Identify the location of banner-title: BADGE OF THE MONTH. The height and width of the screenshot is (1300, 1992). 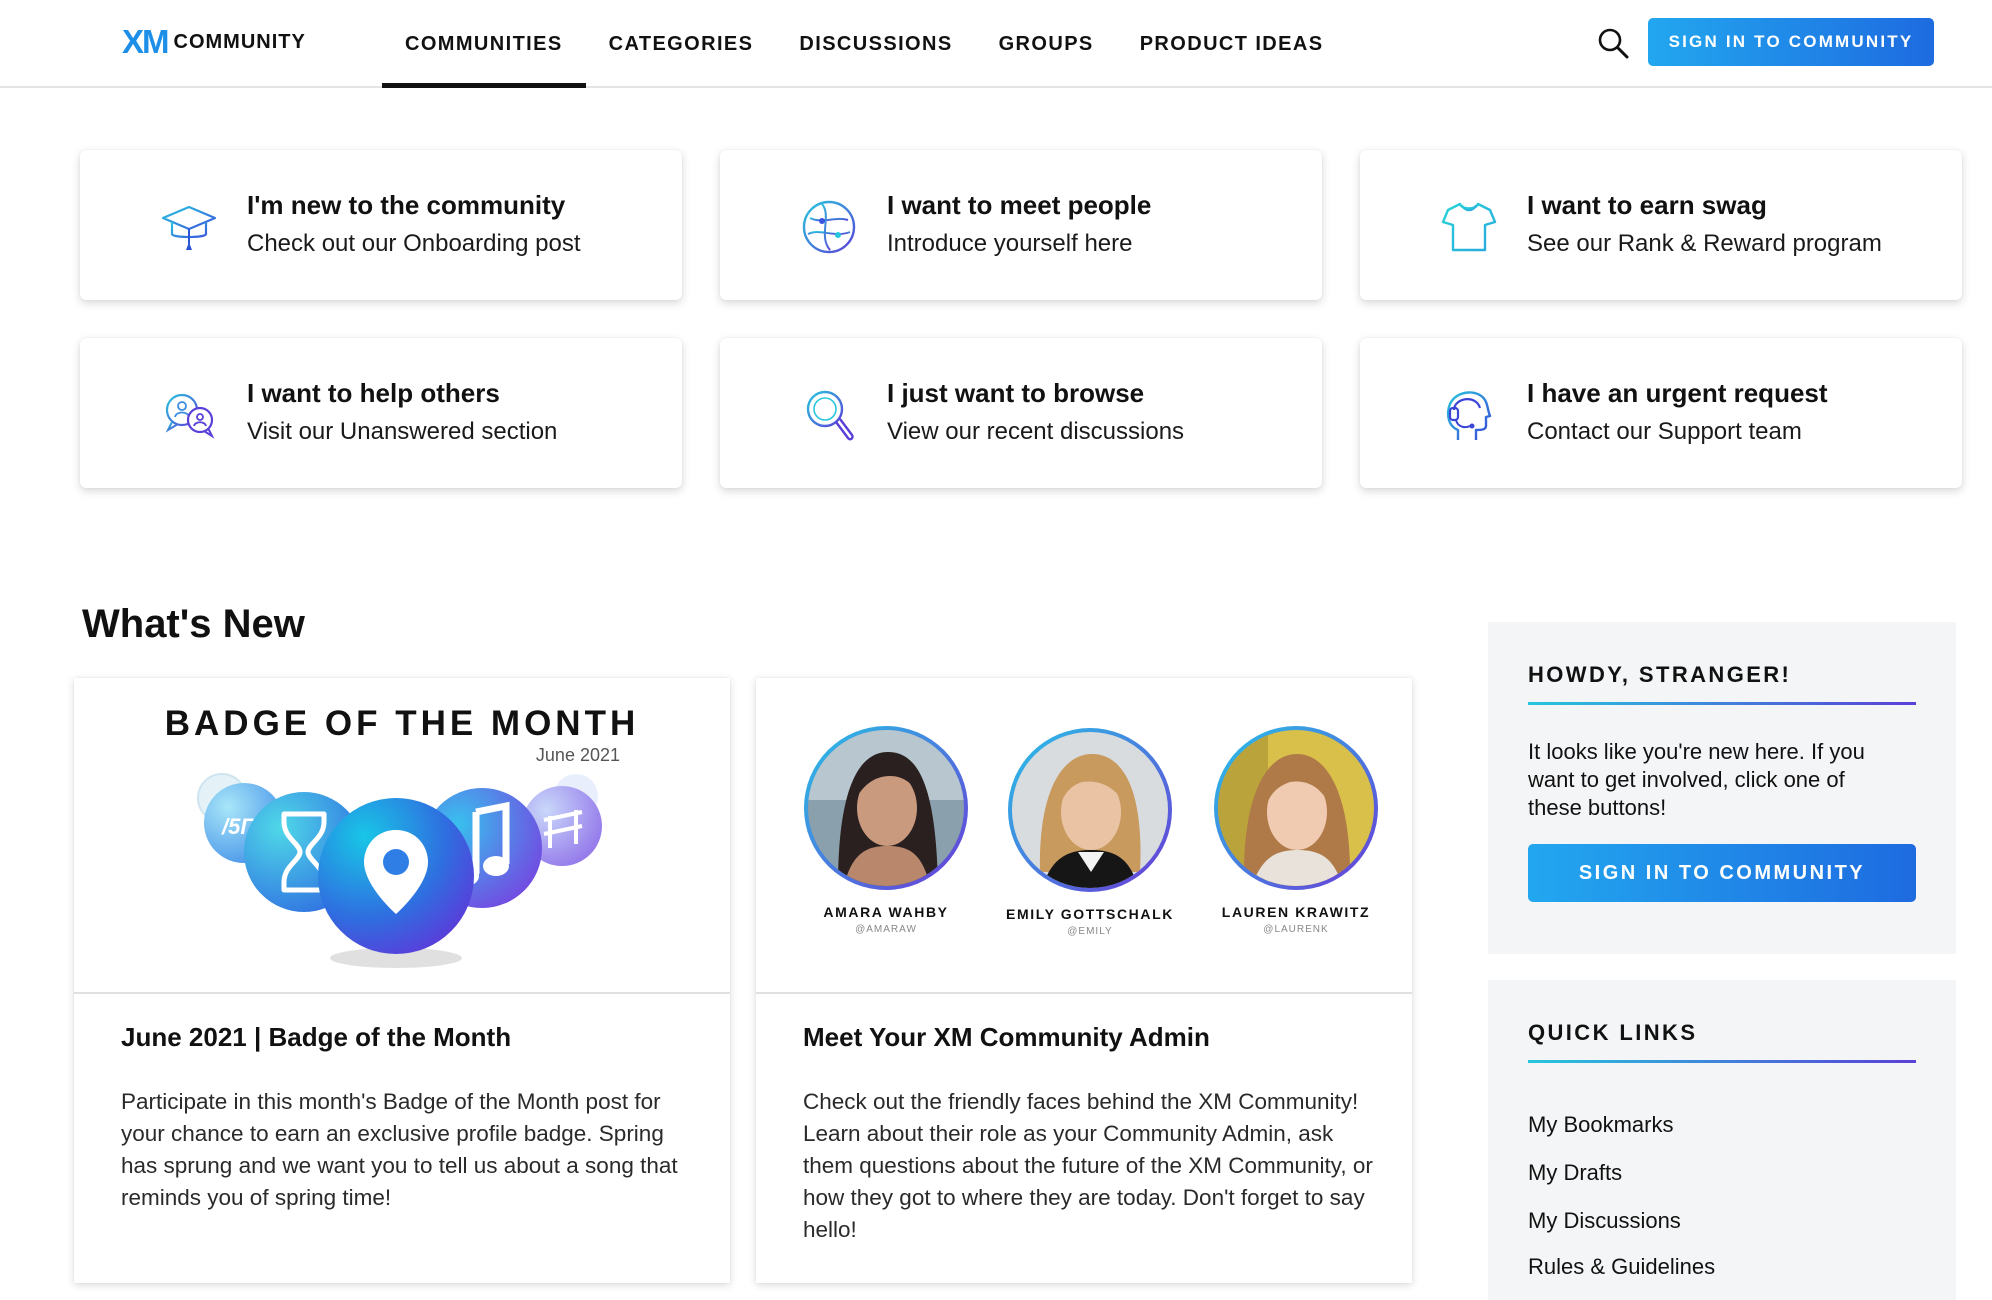
(402, 723).